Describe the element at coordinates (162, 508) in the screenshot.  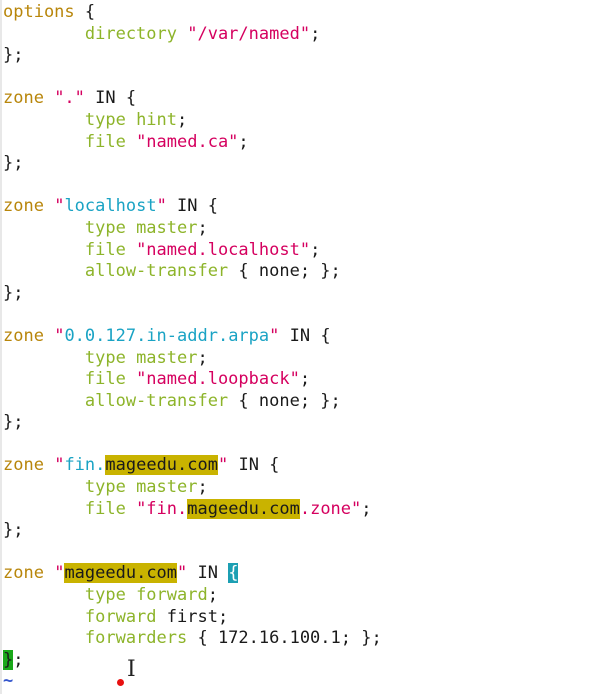
I see `code-token: "fin.` at that location.